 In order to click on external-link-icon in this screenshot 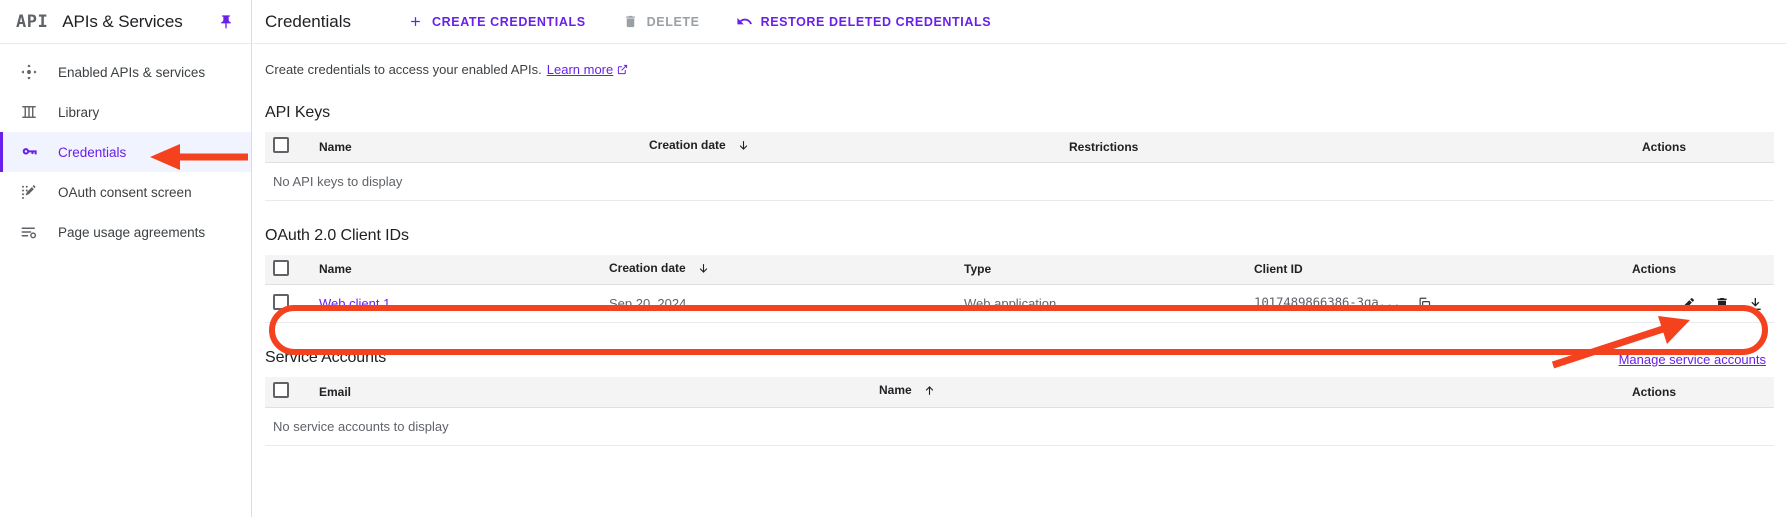, I will do `click(622, 70)`.